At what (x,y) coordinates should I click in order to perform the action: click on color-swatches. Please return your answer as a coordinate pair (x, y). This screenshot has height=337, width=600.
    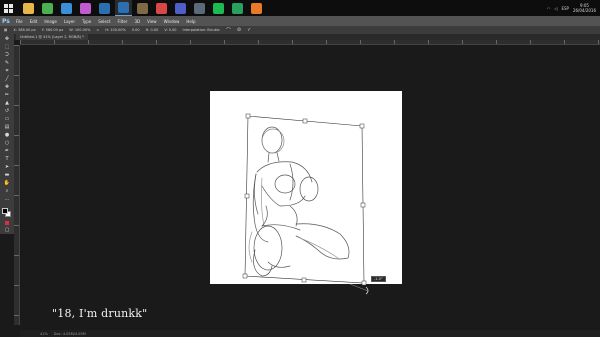
    Looking at the image, I should click on (7, 213).